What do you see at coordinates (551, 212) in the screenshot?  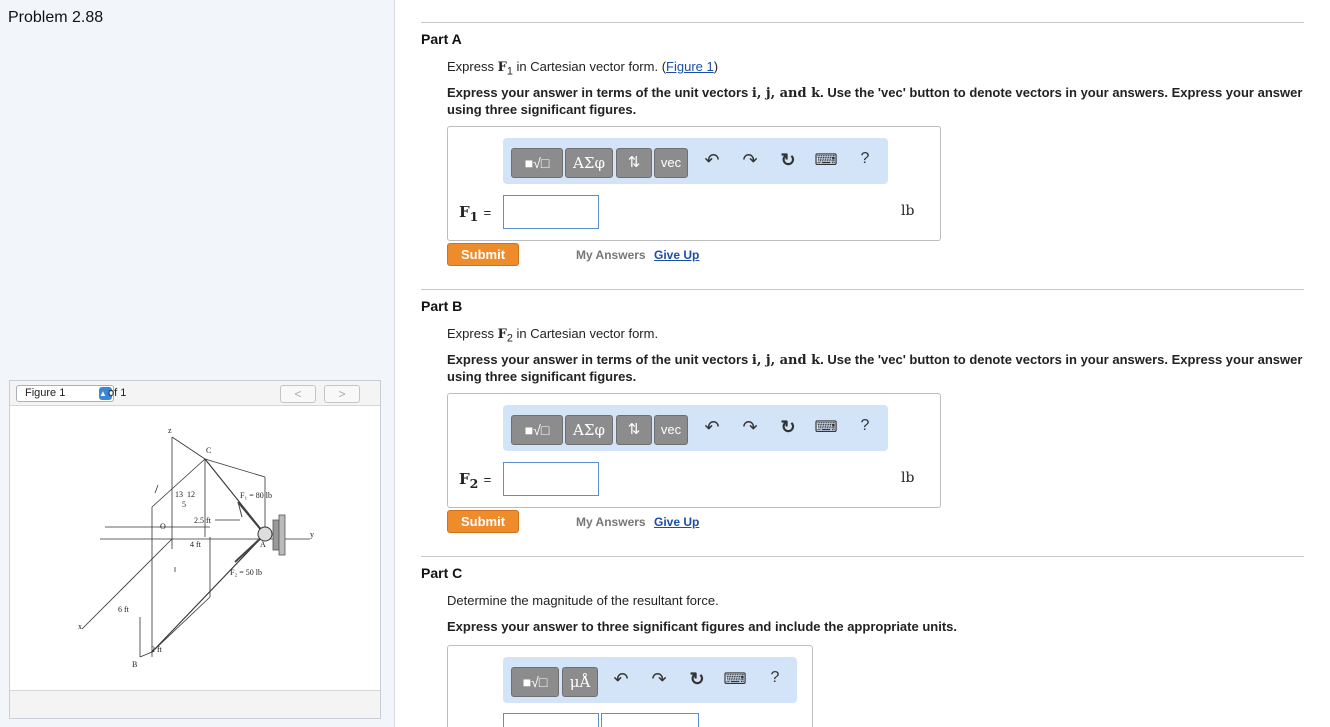 I see `part-a-answer-input` at bounding box center [551, 212].